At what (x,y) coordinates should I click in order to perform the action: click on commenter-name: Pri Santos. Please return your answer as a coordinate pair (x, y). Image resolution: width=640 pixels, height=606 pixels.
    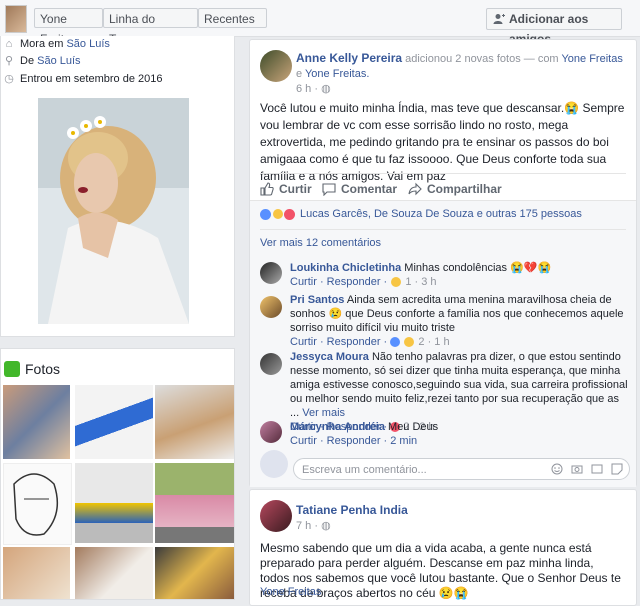
    Looking at the image, I should click on (317, 300).